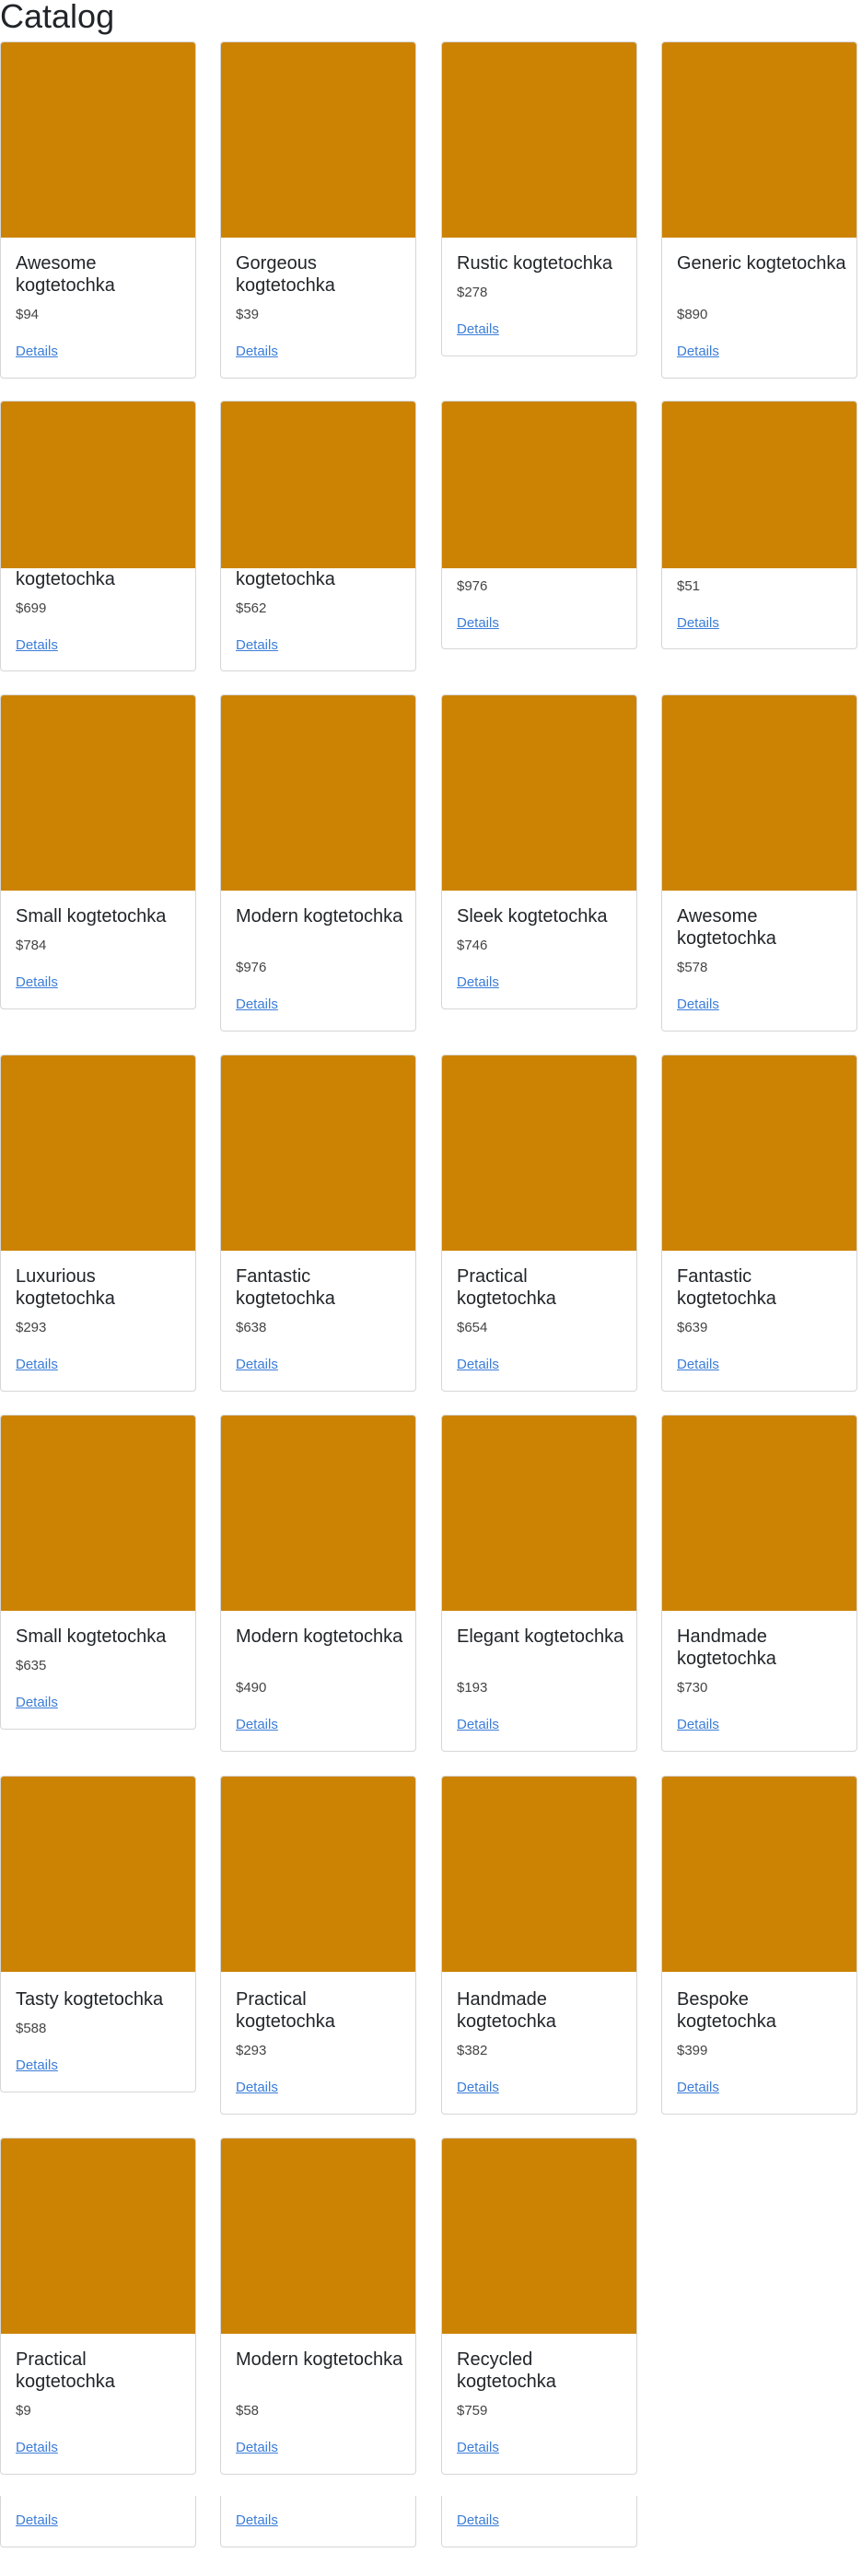 The width and height of the screenshot is (862, 2576). What do you see at coordinates (285, 1287) in the screenshot?
I see `product-name: Fantastic kogtetochka` at bounding box center [285, 1287].